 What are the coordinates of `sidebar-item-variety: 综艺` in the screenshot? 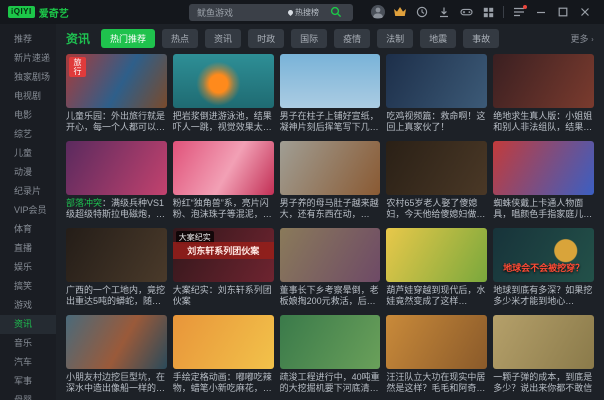 It's located at (28, 134).